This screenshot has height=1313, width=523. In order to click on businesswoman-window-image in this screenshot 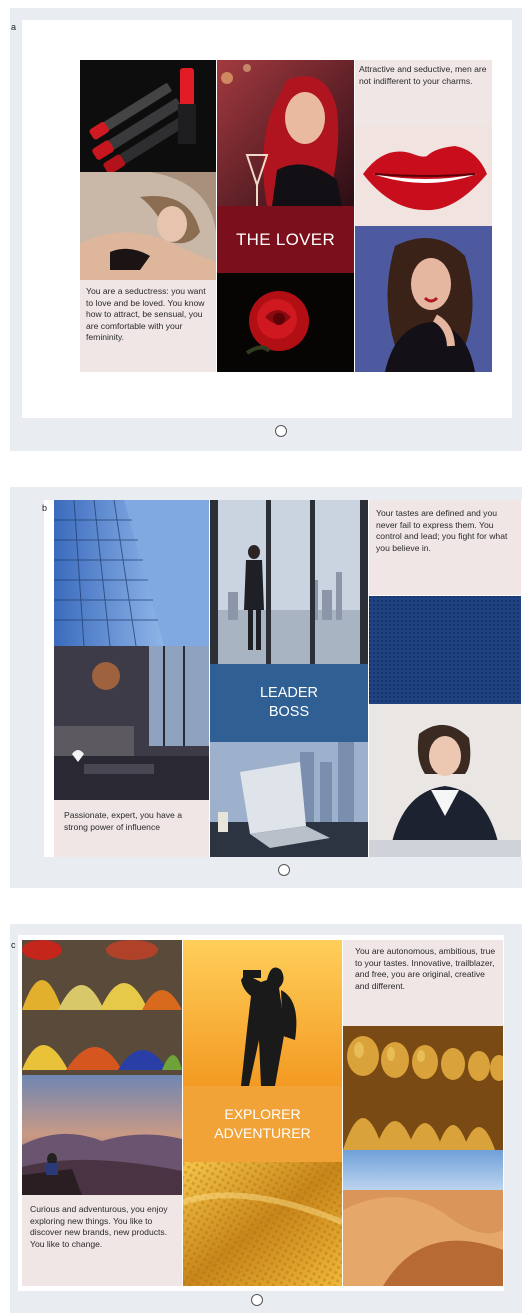, I will do `click(289, 582)`.